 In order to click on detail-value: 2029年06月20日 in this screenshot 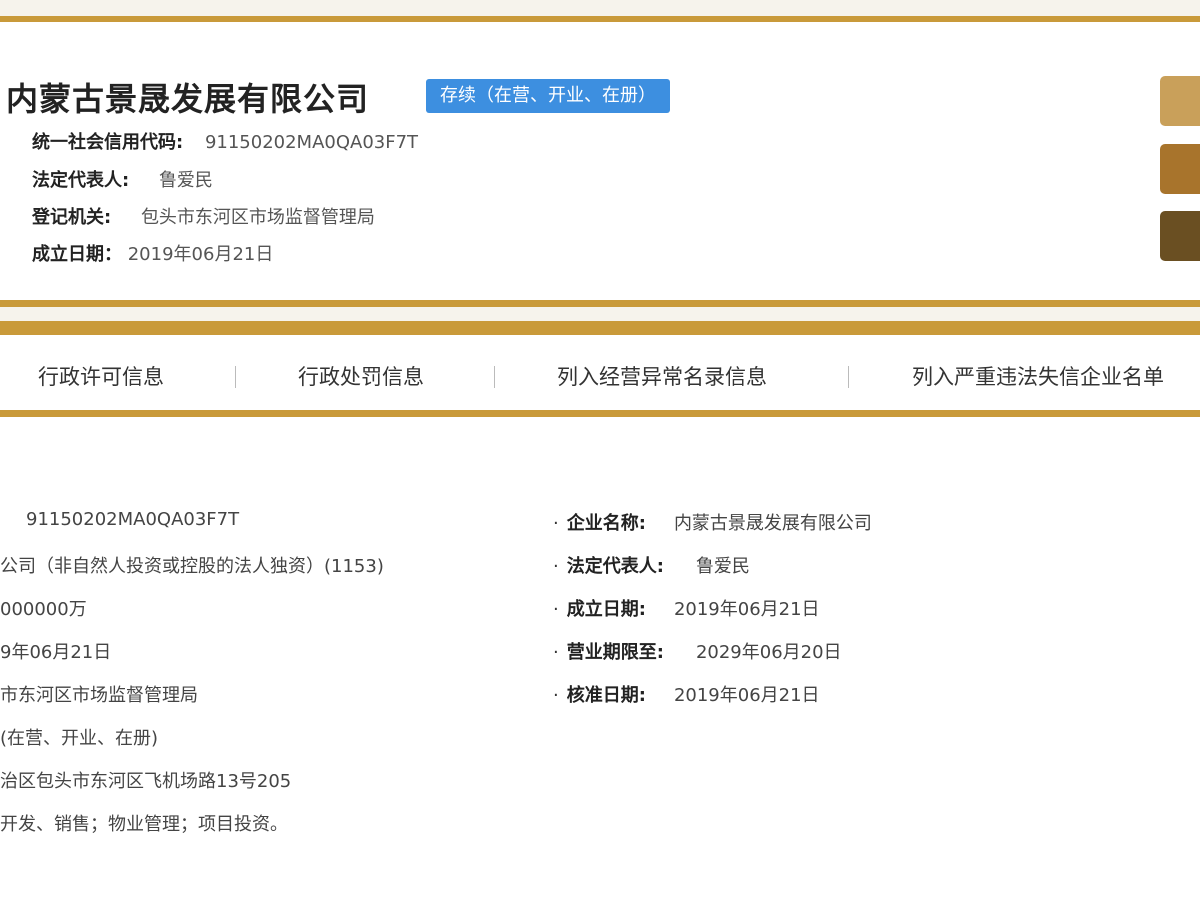, I will do `click(768, 652)`.